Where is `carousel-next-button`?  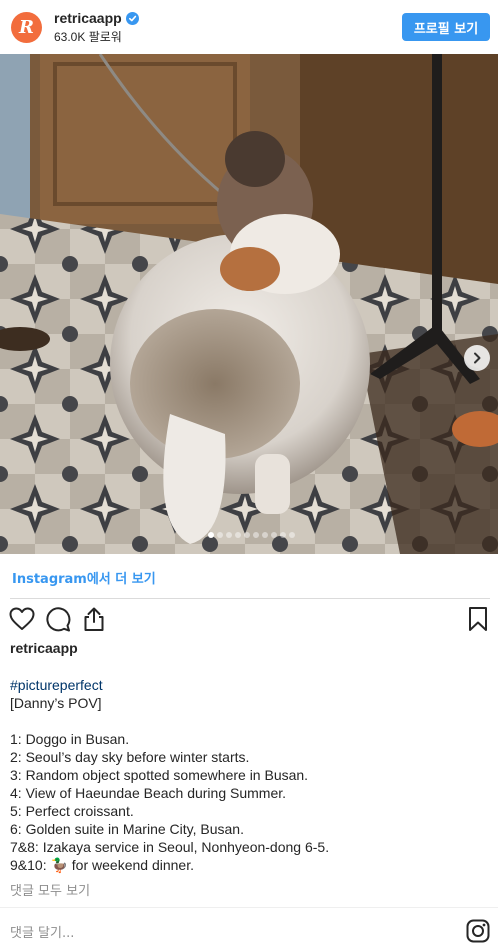
carousel-next-button is located at coordinates (477, 358).